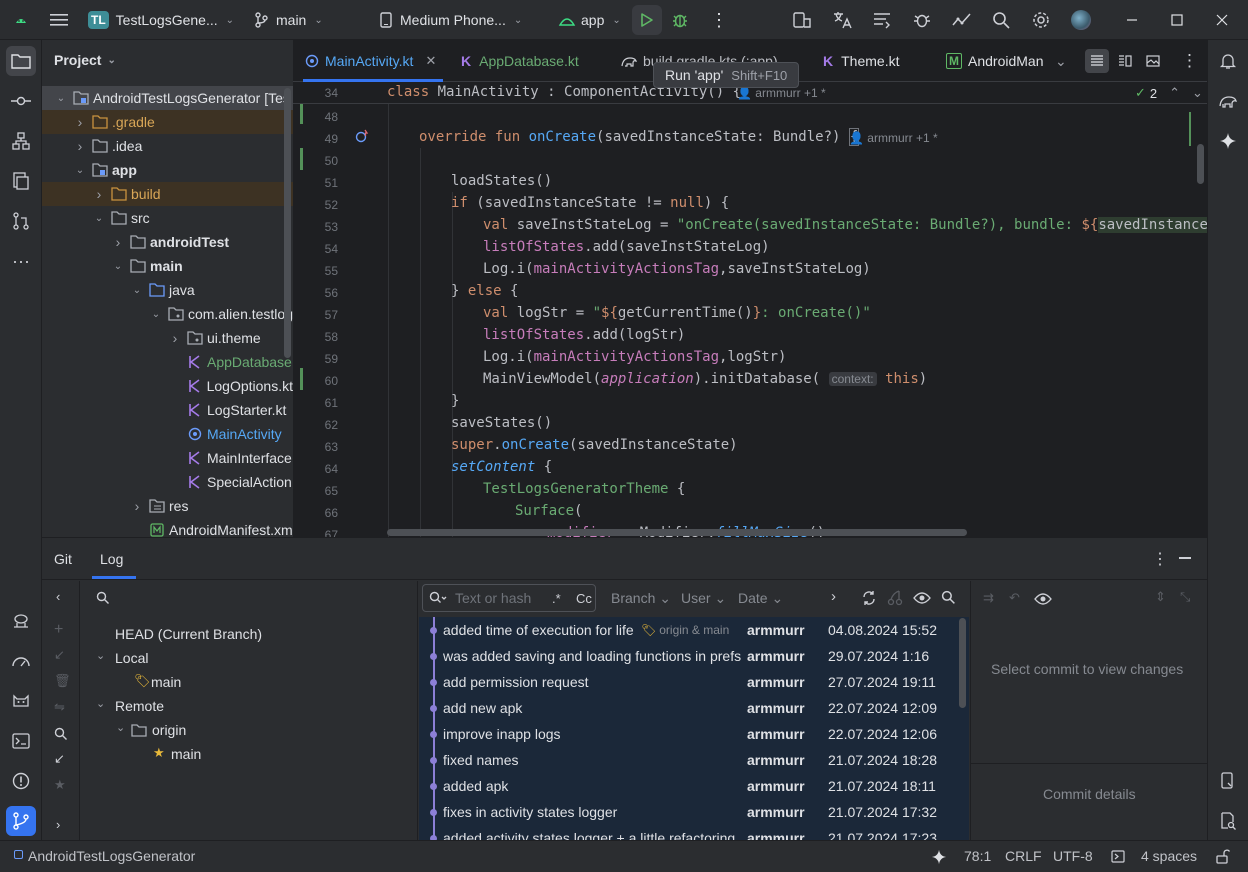 Image resolution: width=1248 pixels, height=872 pixels. Describe the element at coordinates (1228, 101) in the screenshot. I see `gradle-tool-button` at that location.